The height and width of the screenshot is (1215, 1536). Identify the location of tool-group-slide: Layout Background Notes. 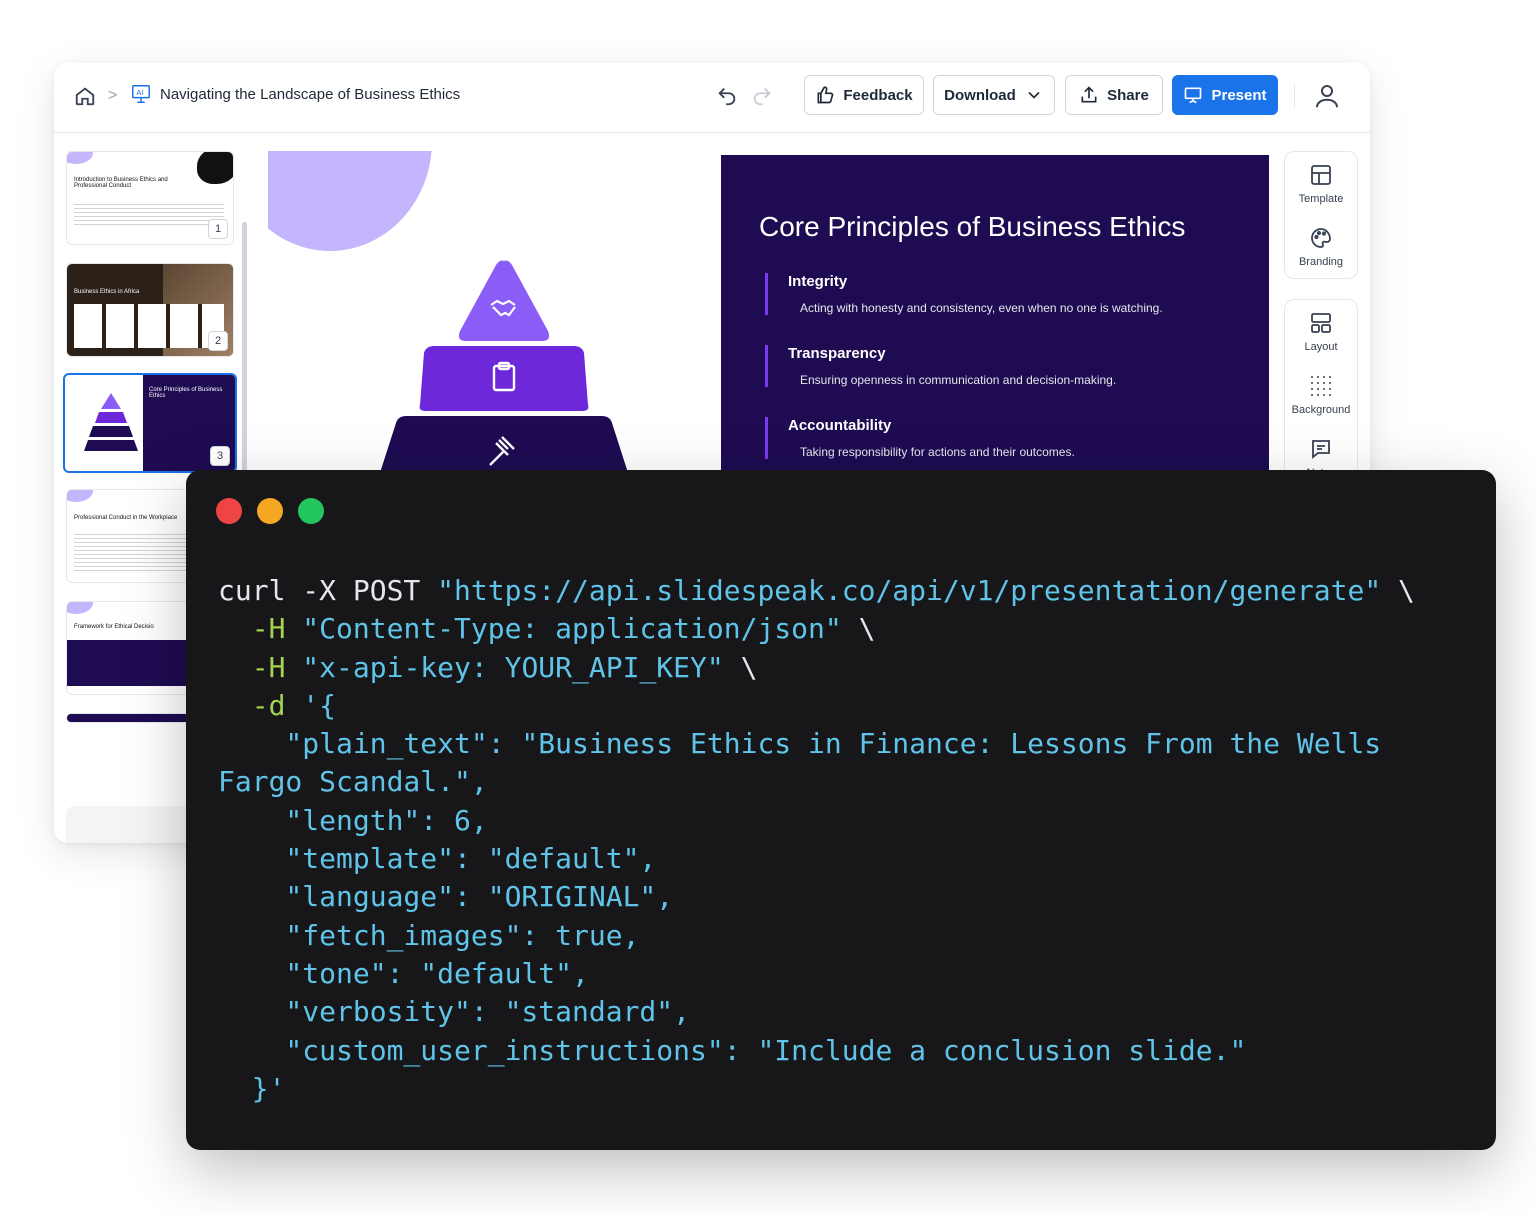
(1321, 394).